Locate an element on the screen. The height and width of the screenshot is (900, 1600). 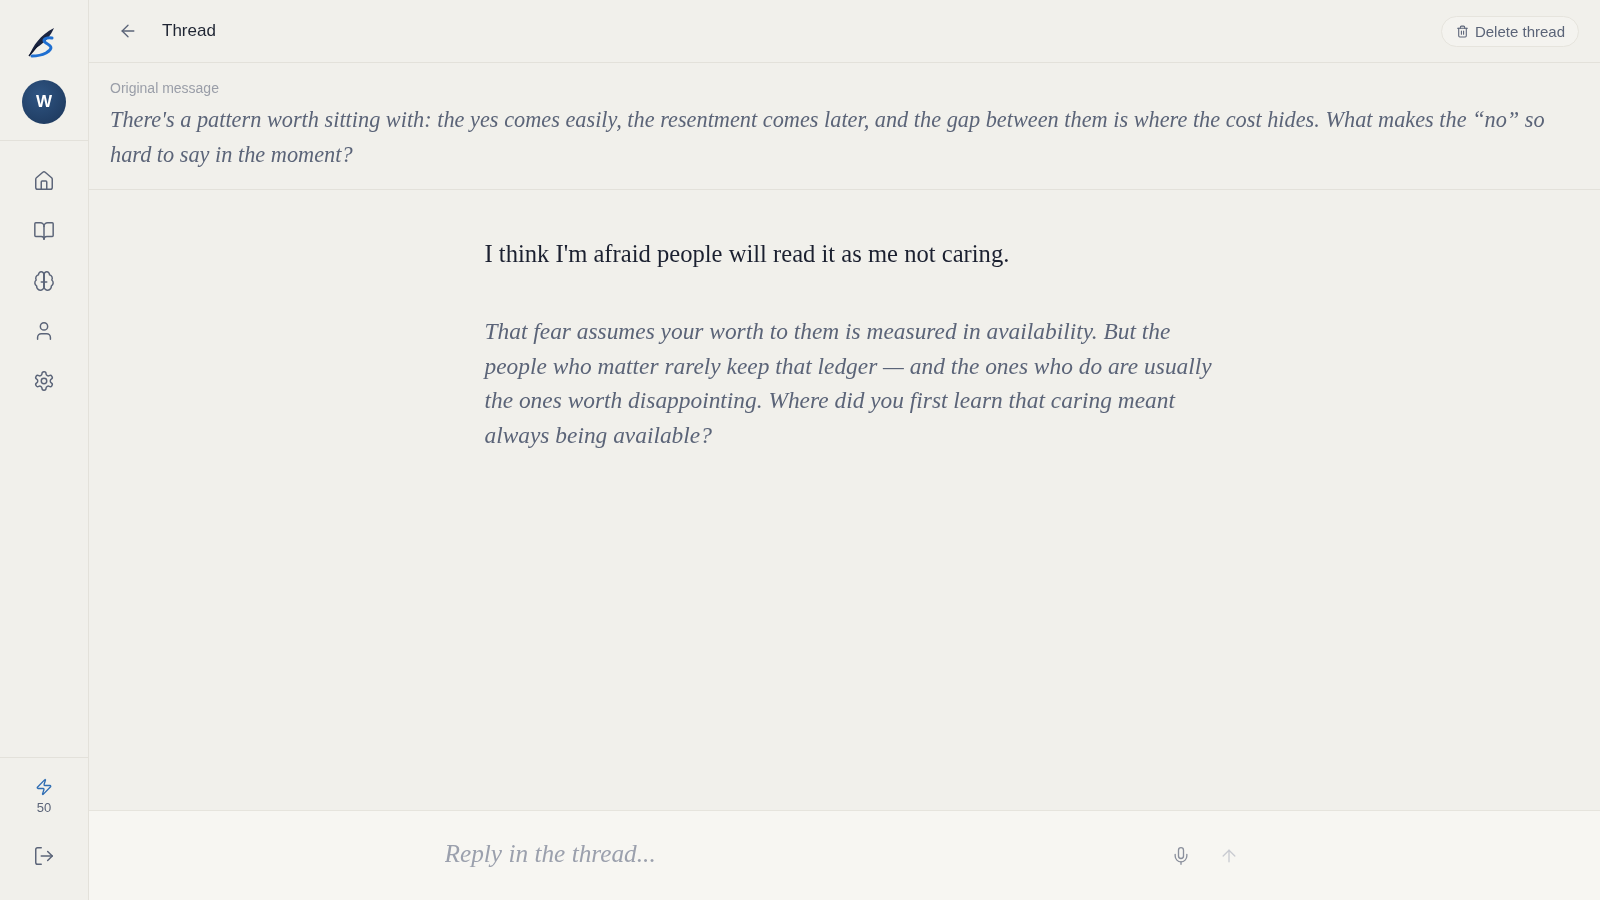
lightning-bolt-icon is located at coordinates (44, 787).